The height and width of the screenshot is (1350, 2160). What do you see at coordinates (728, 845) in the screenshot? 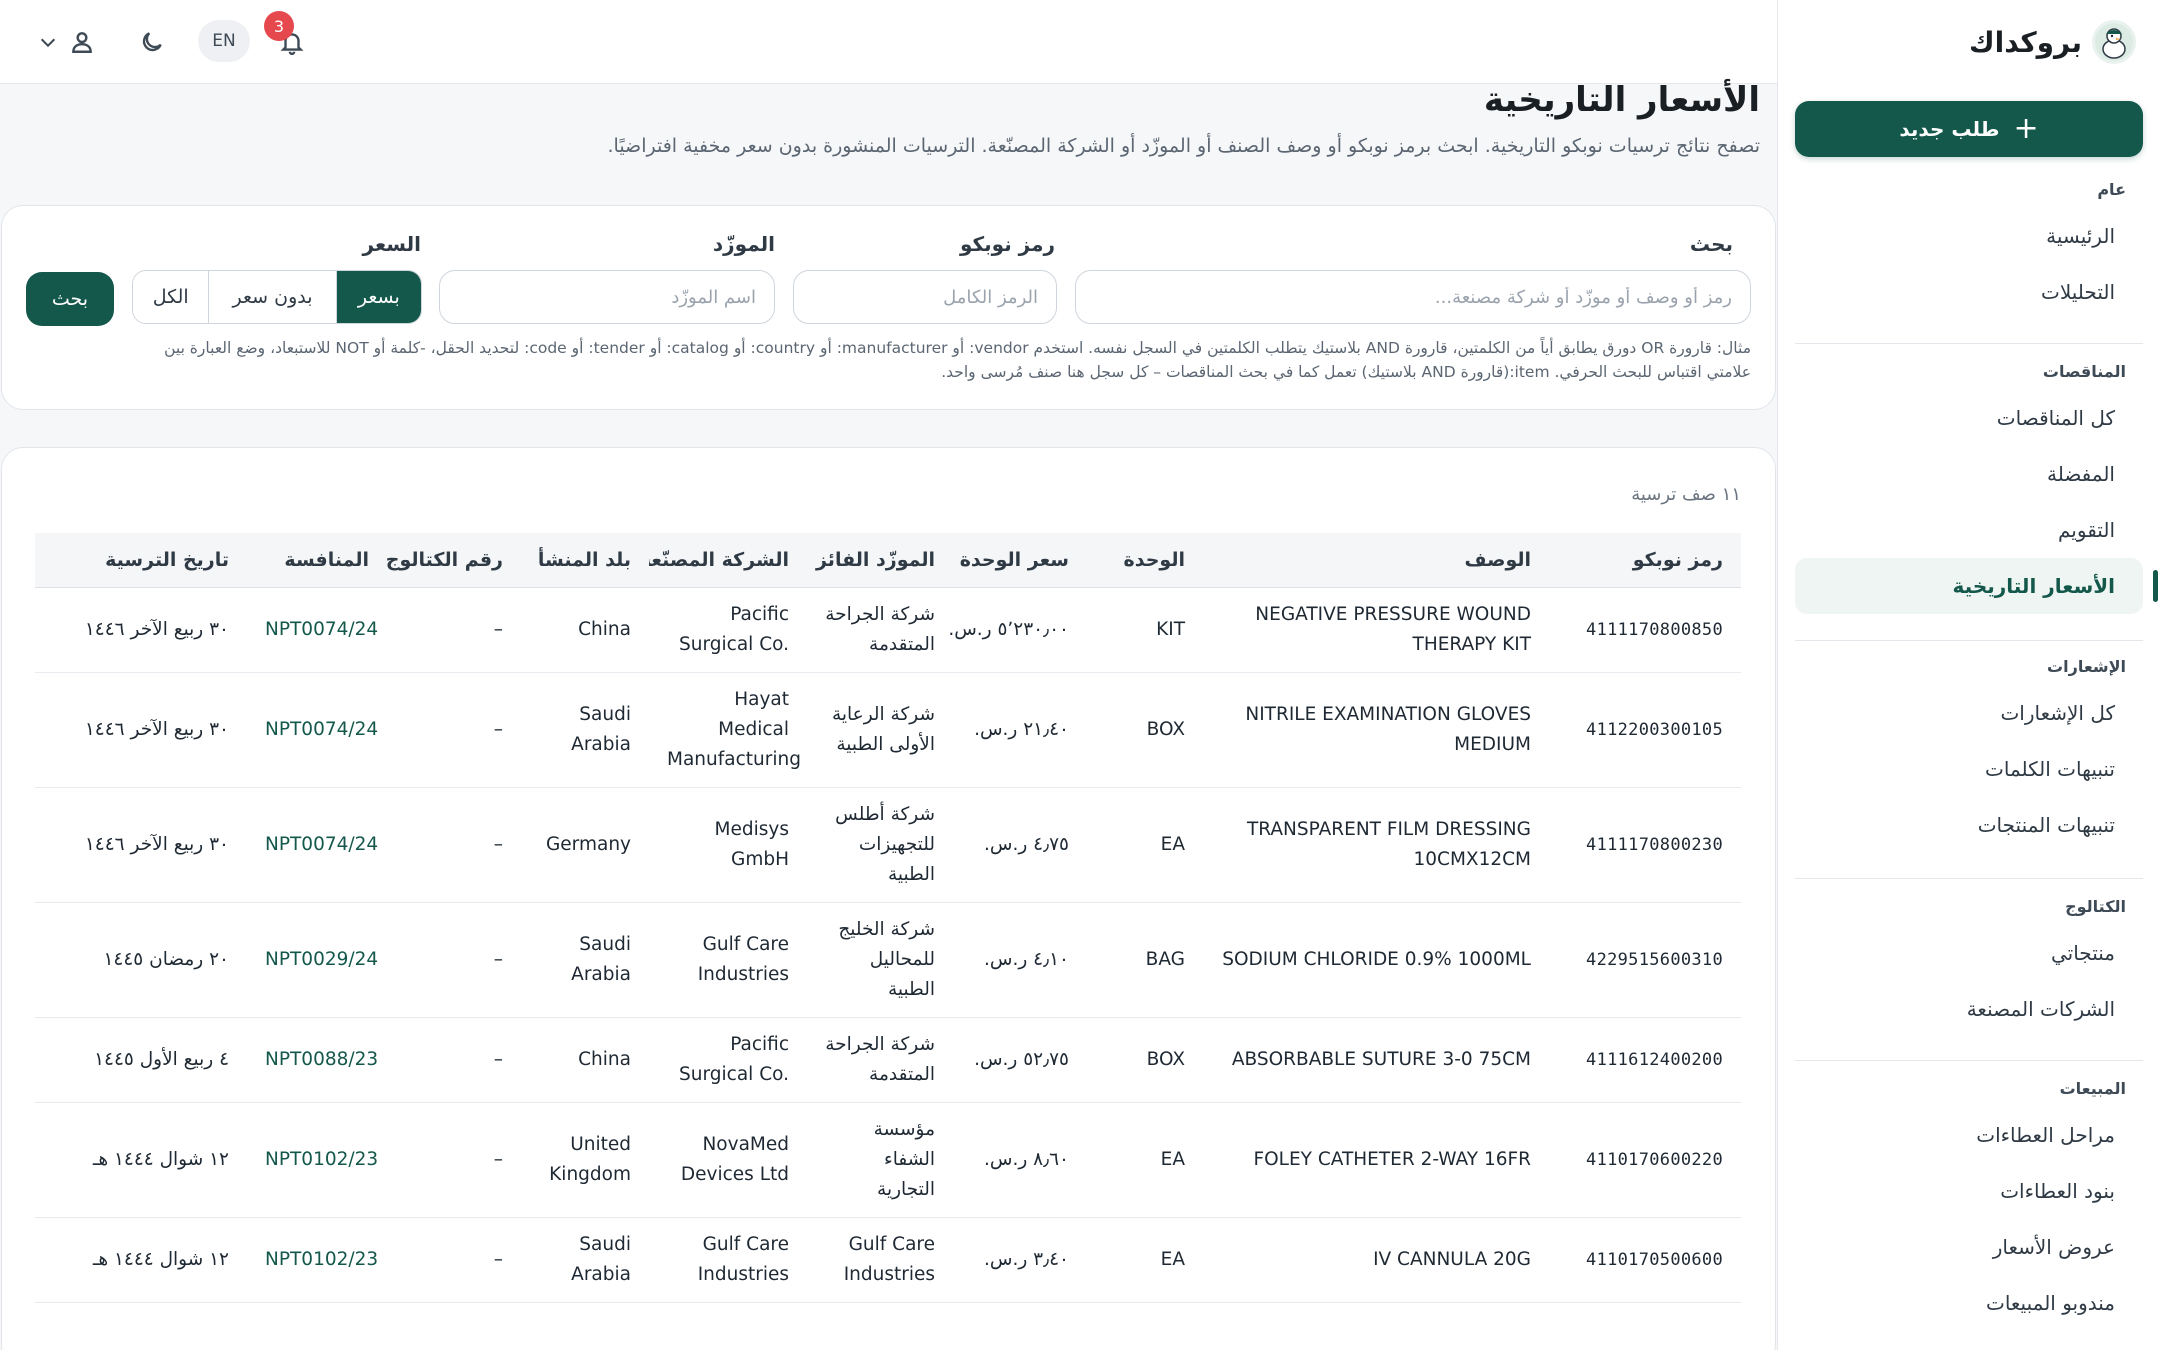
I see `cell-manufacturer: Medisys GmbH` at bounding box center [728, 845].